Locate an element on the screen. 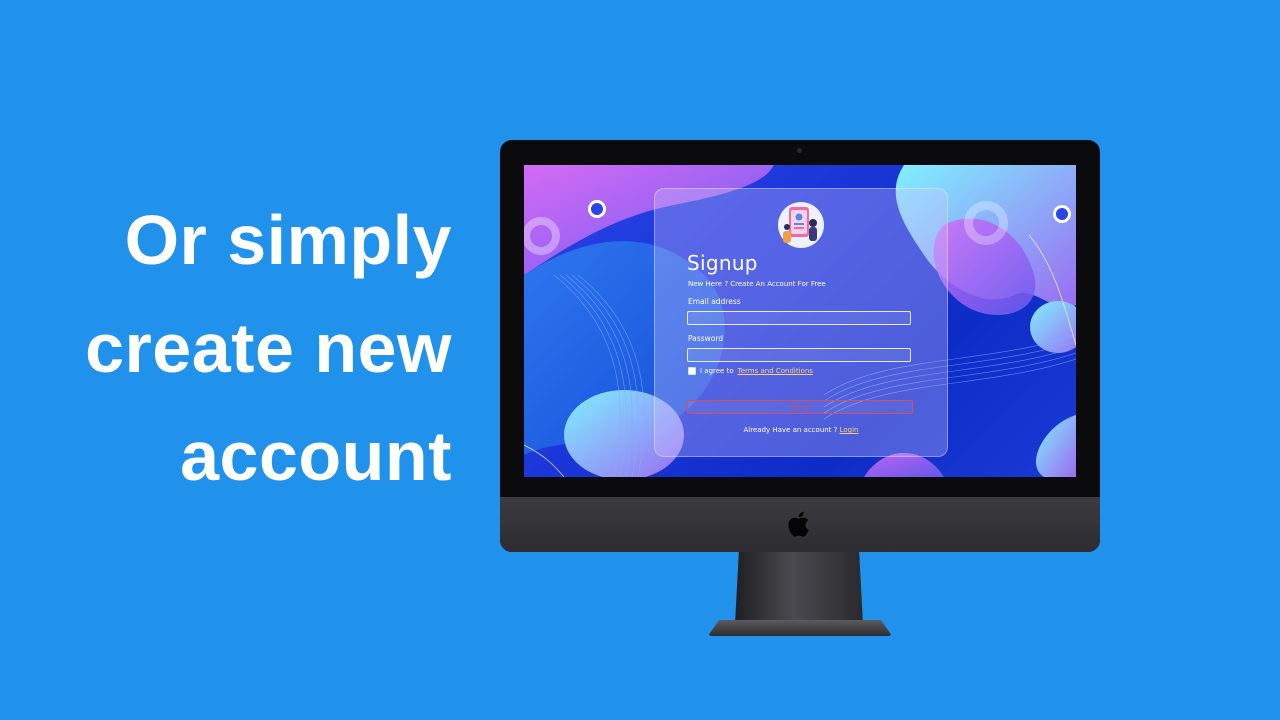  terms-agreement: I agree to Terms and Conditions is located at coordinates (750, 371).